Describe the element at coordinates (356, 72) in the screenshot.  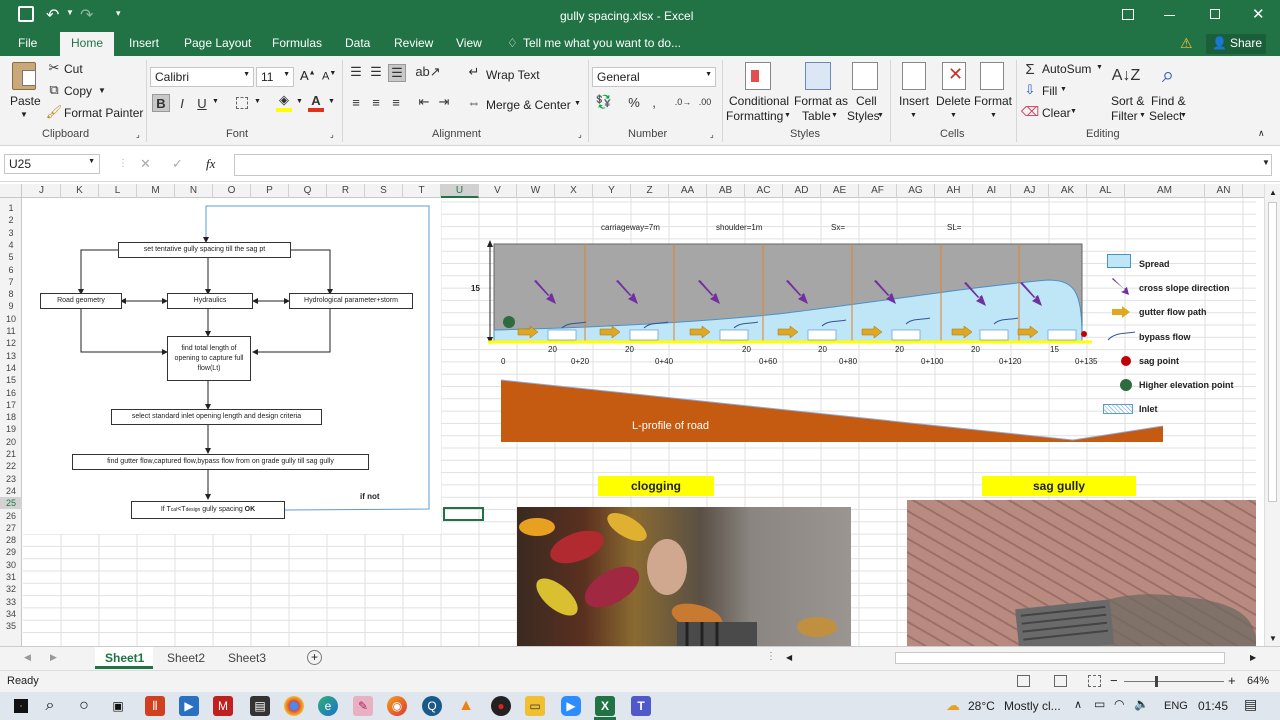
I see `top-align-icon: ☰` at that location.